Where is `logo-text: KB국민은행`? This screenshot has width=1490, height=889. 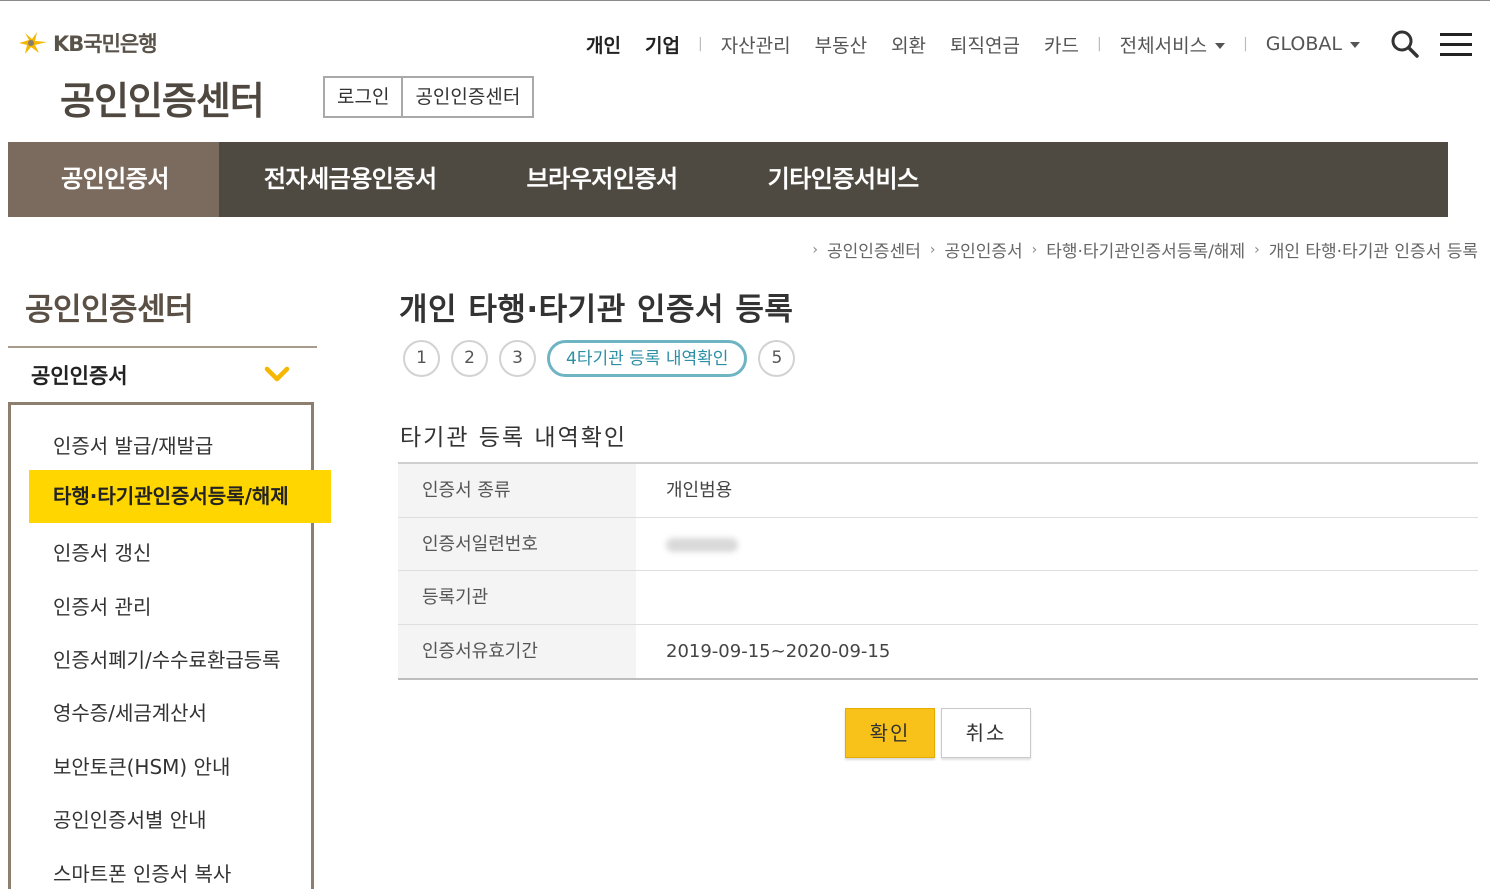
logo-text: KB국민은행 is located at coordinates (105, 44).